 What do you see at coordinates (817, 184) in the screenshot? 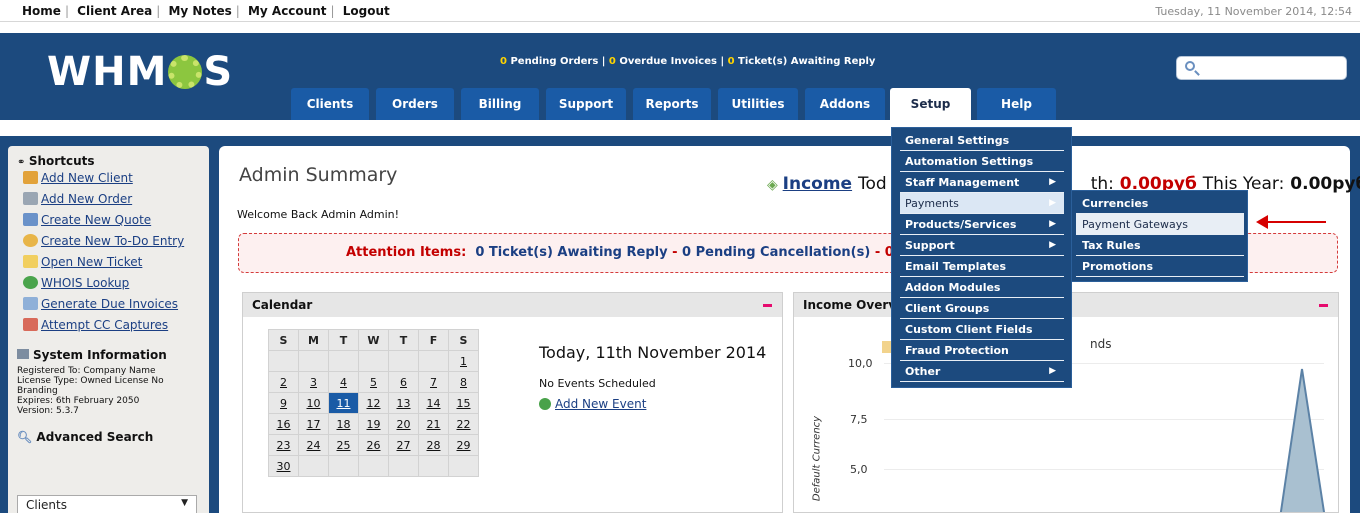
I see `income-link: Income` at bounding box center [817, 184].